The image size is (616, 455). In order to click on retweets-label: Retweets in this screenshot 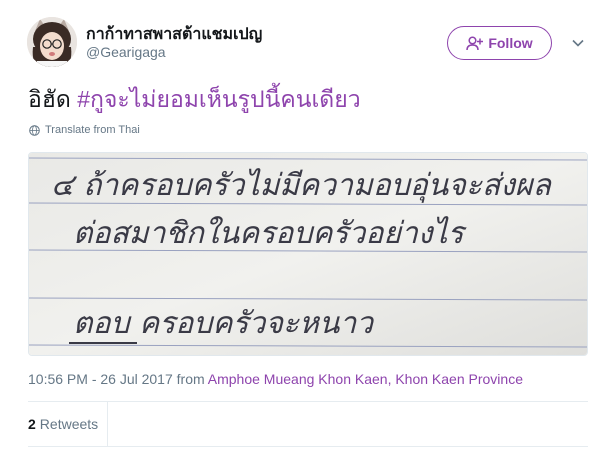, I will do `click(69, 424)`.